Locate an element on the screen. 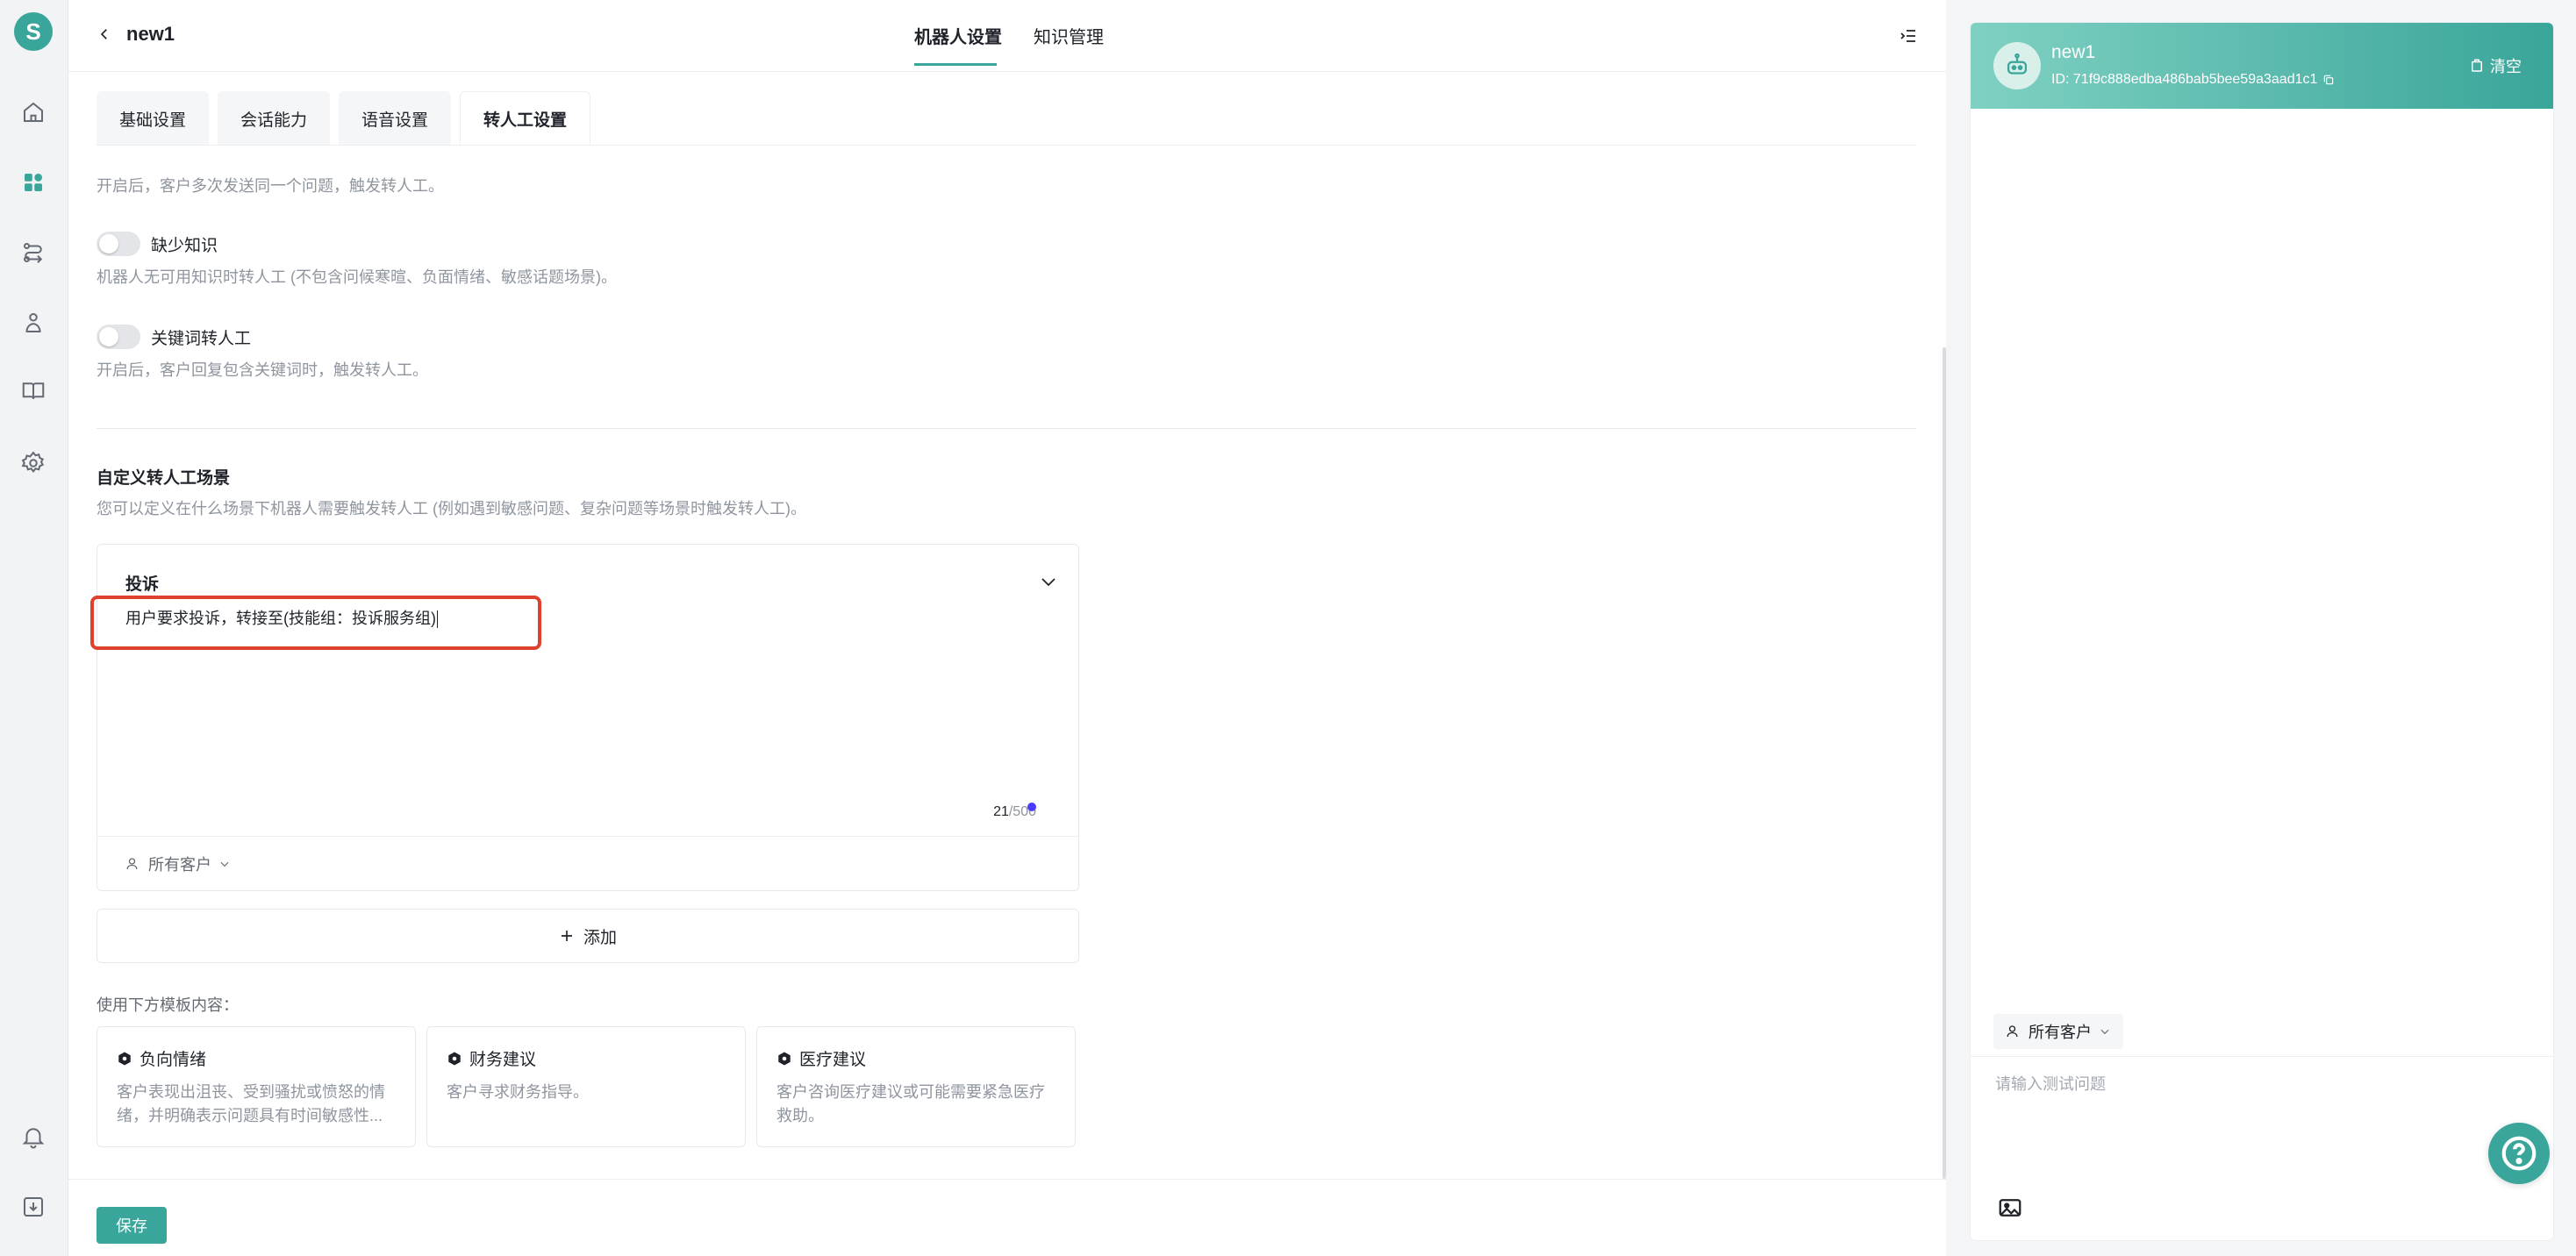  question-icon is located at coordinates (2519, 1153).